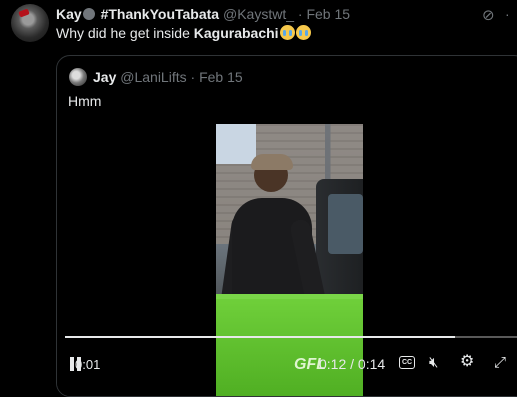  Describe the element at coordinates (78, 77) in the screenshot. I see `quote-author-avatar` at that location.